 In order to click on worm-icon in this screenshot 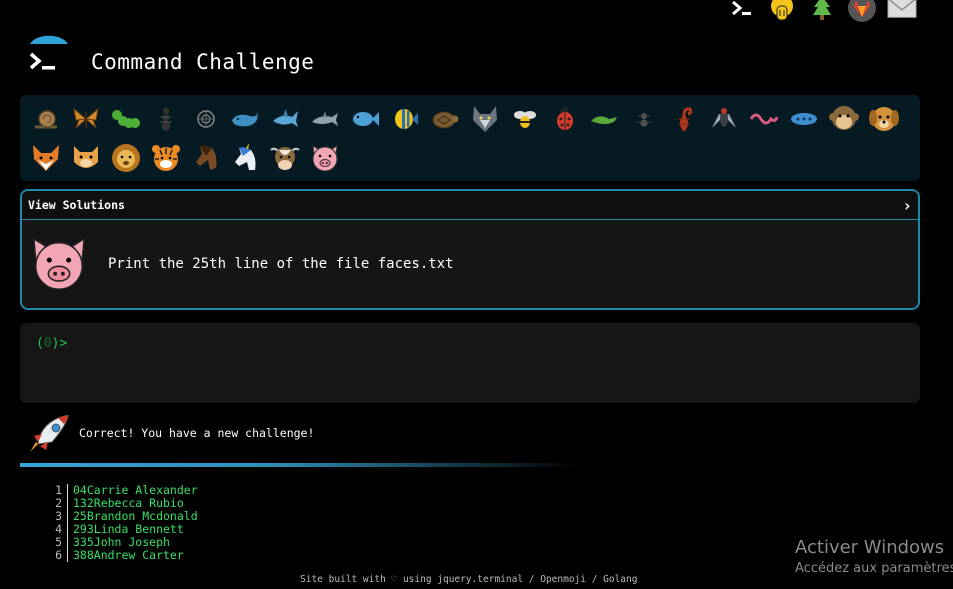, I will do `click(764, 118)`.